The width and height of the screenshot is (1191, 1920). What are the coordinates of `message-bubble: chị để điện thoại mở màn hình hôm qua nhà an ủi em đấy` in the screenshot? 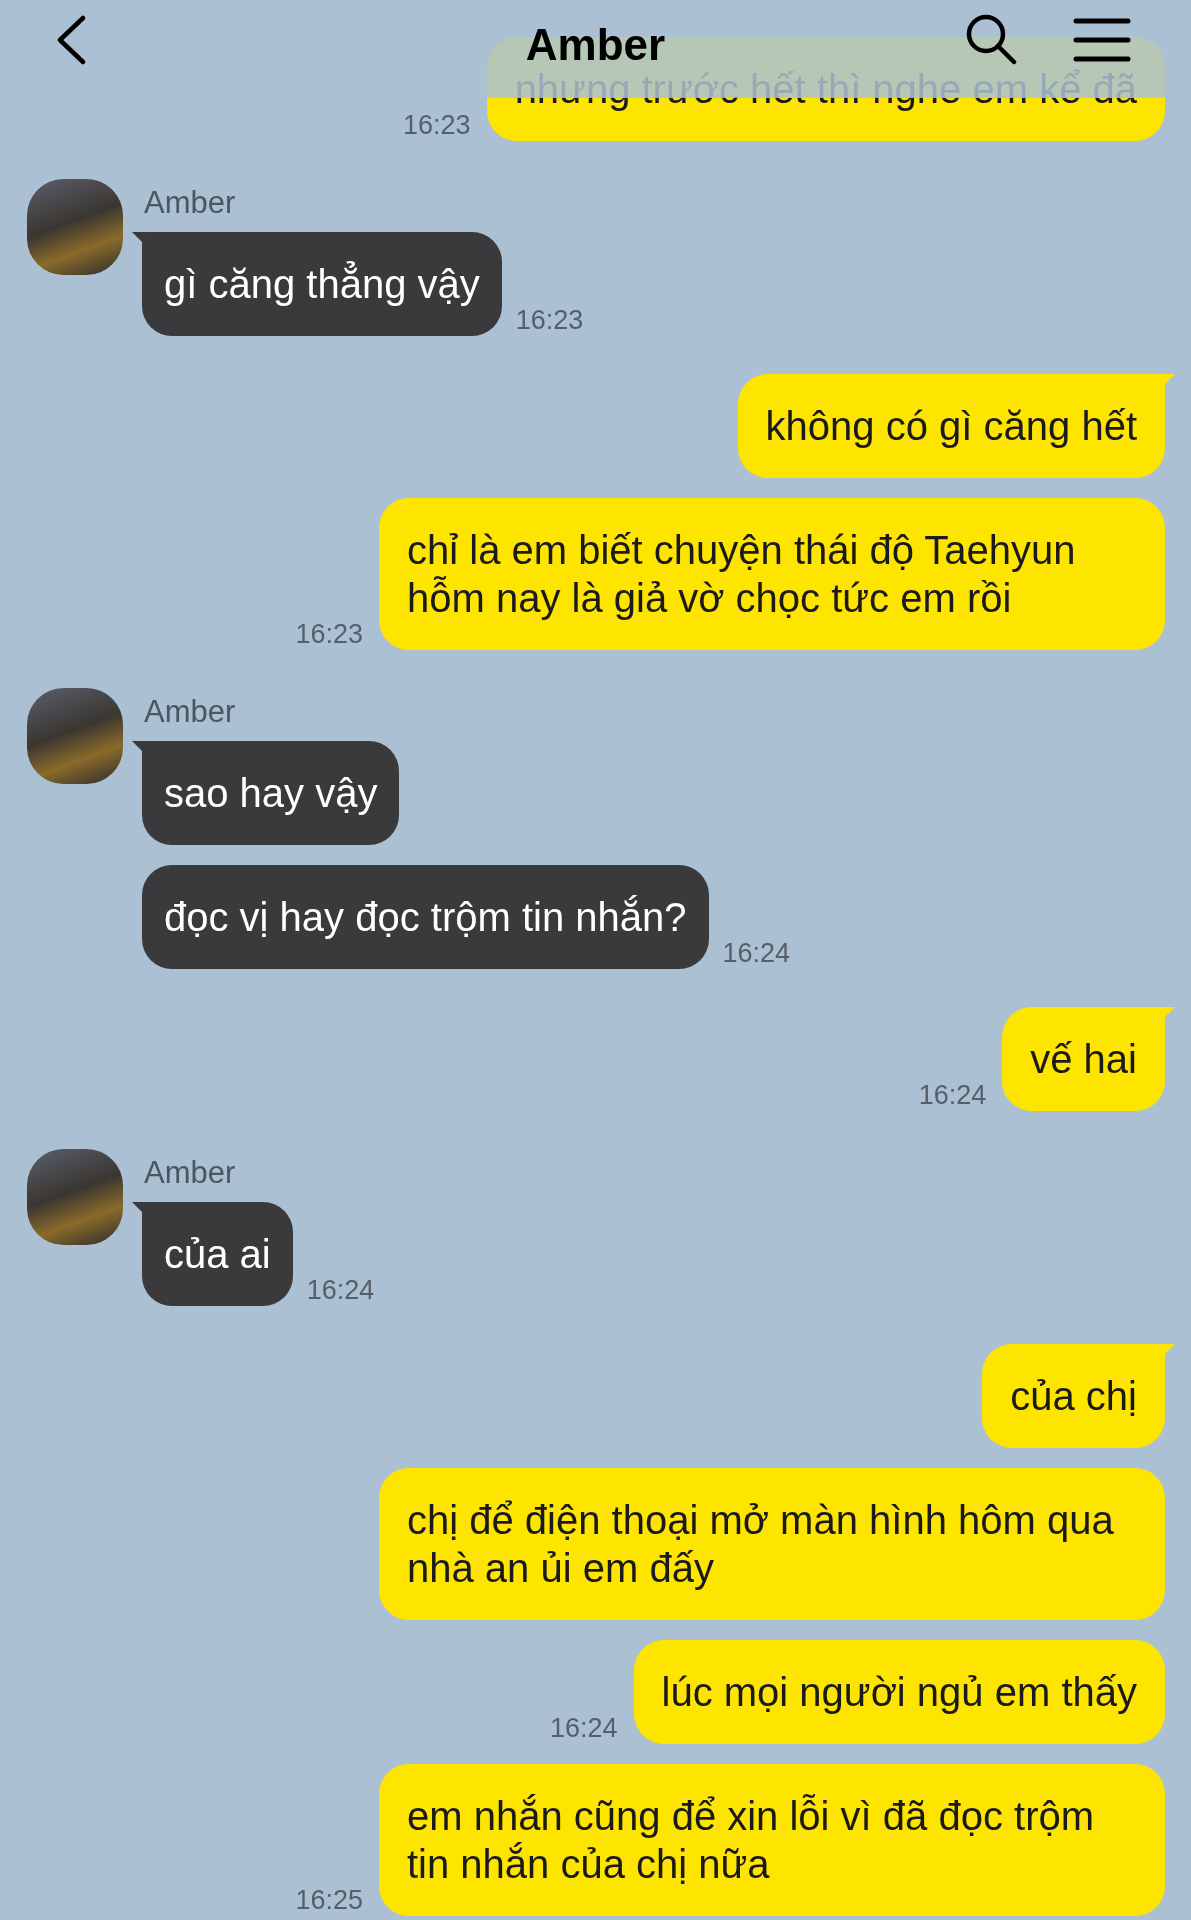 It's located at (772, 1544).